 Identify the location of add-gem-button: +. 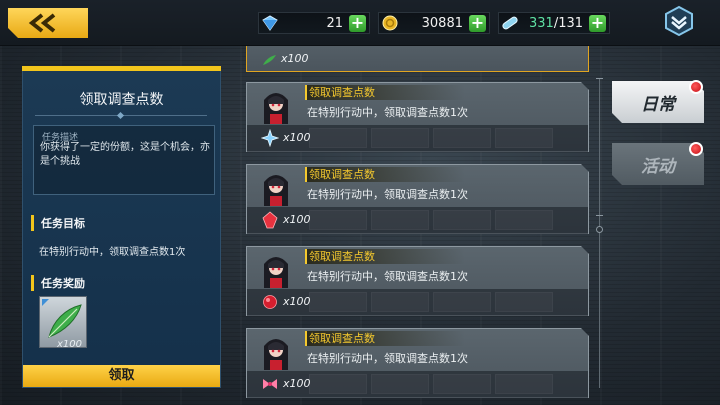
(357, 23).